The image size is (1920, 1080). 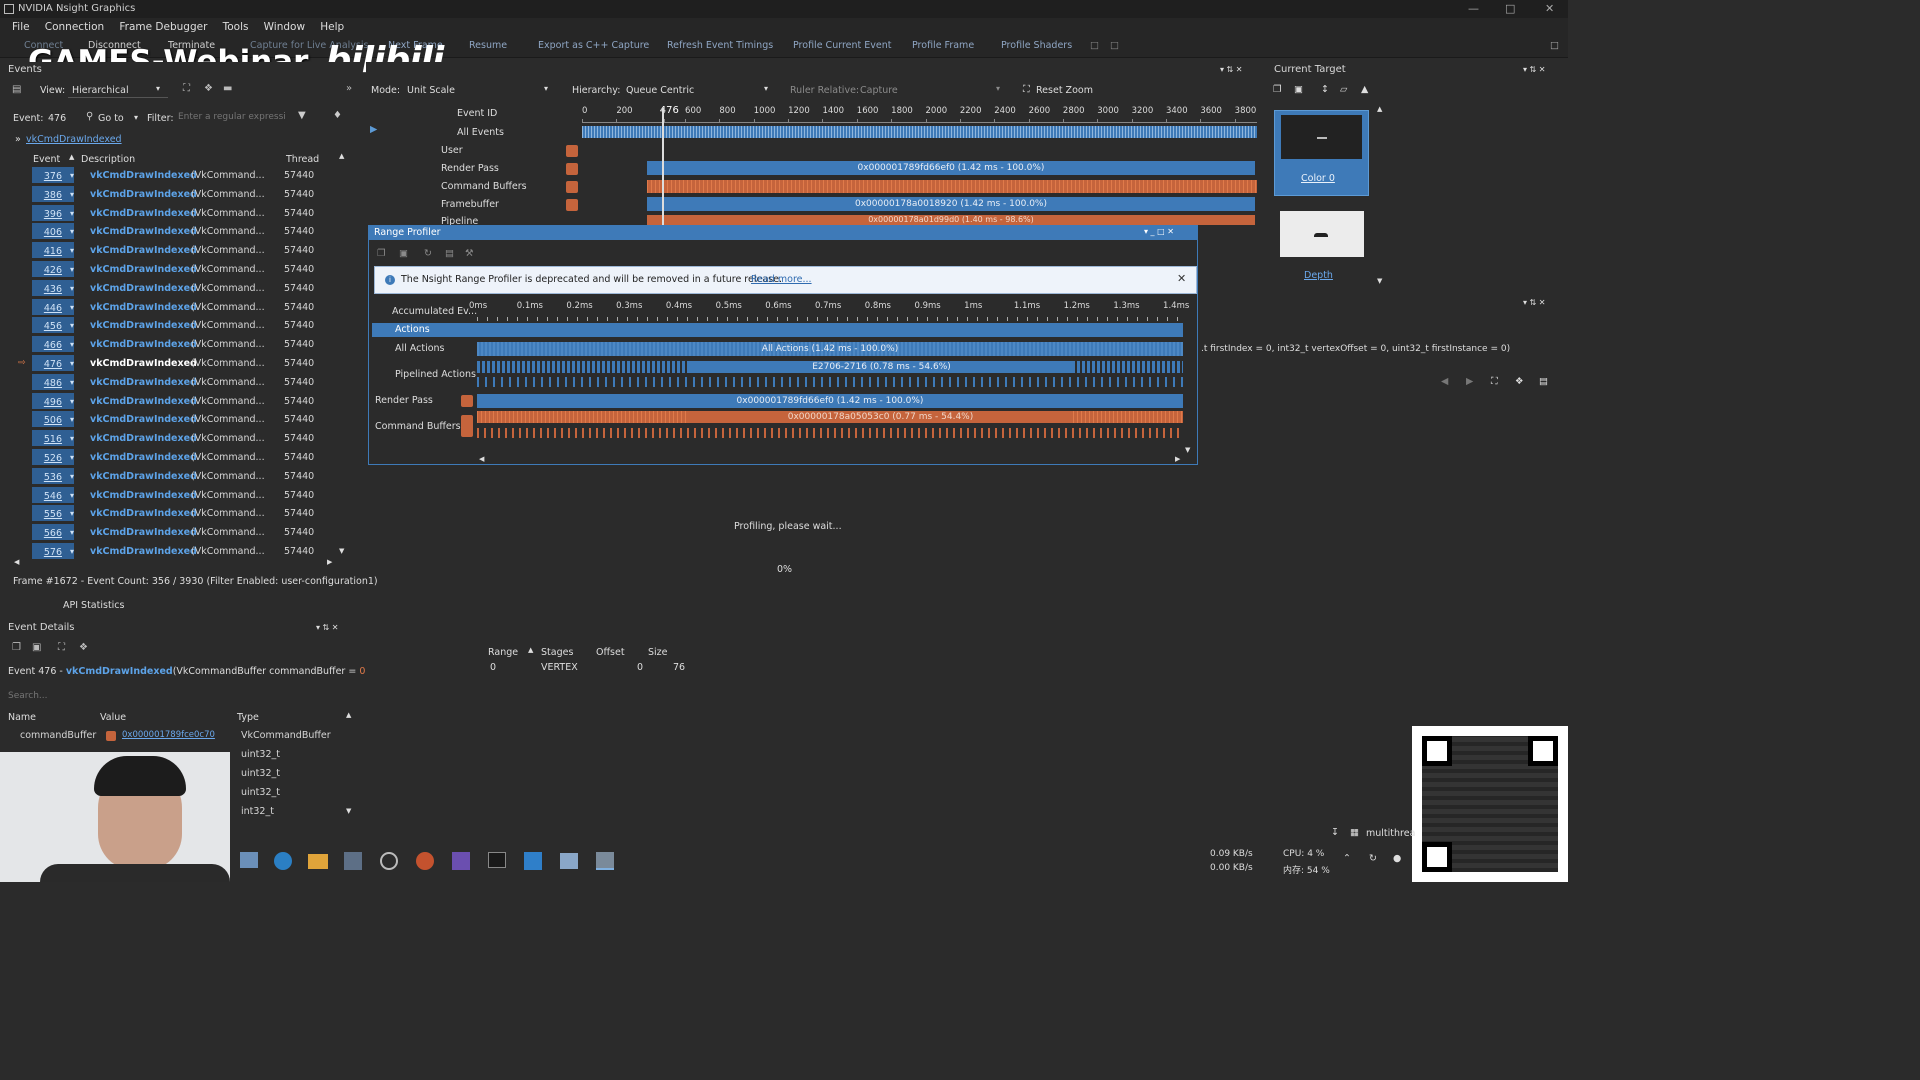 I want to click on menu-window: Window, so click(x=284, y=27).